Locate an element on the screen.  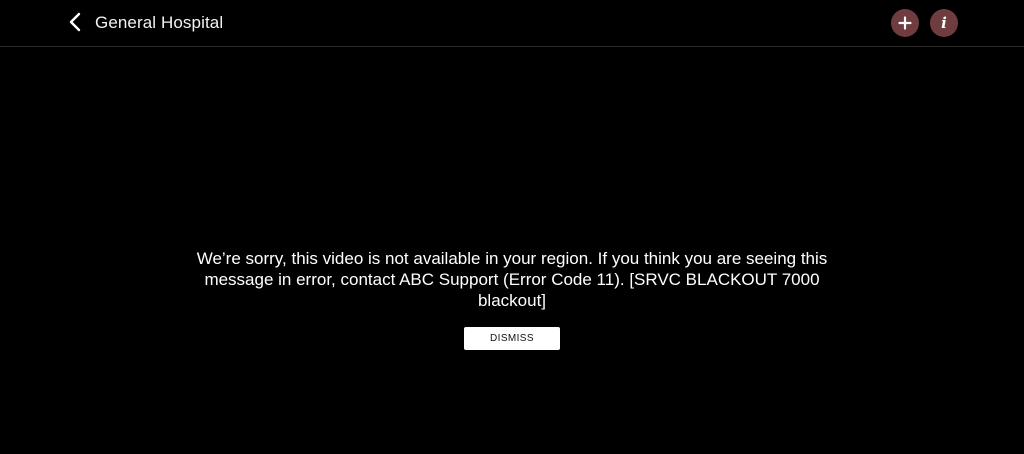
top-bar: General Hospital i is located at coordinates (512, 23).